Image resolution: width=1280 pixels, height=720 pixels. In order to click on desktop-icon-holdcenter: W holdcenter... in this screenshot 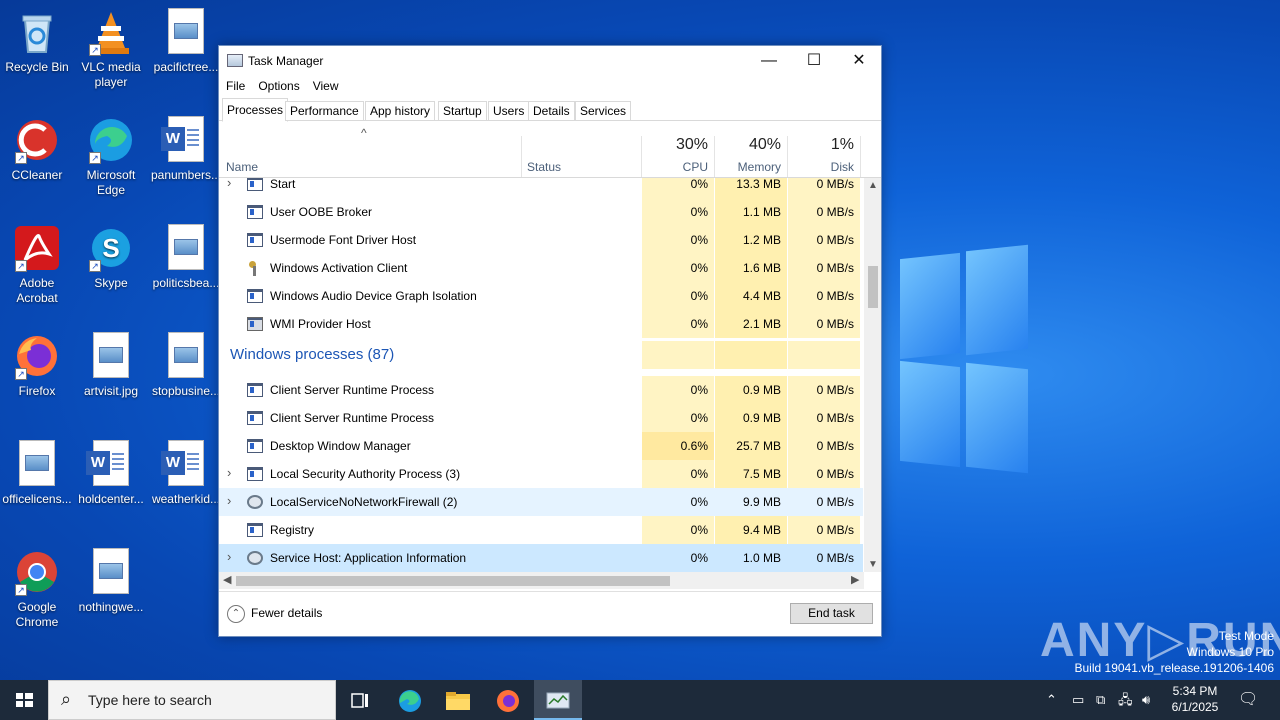, I will do `click(111, 473)`.